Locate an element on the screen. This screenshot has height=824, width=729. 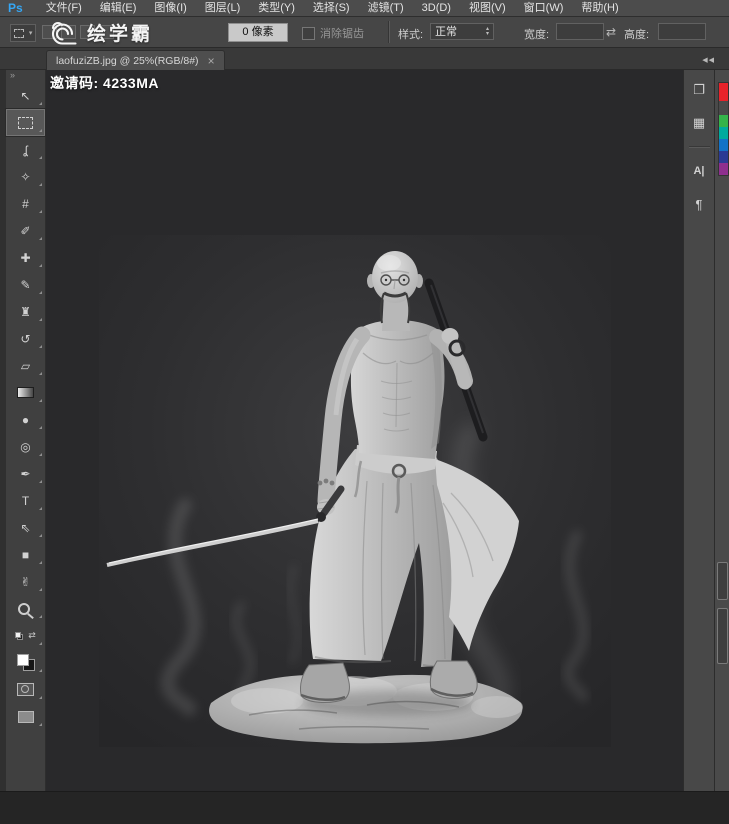
hand-tool: ✌ is located at coordinates (25, 581).